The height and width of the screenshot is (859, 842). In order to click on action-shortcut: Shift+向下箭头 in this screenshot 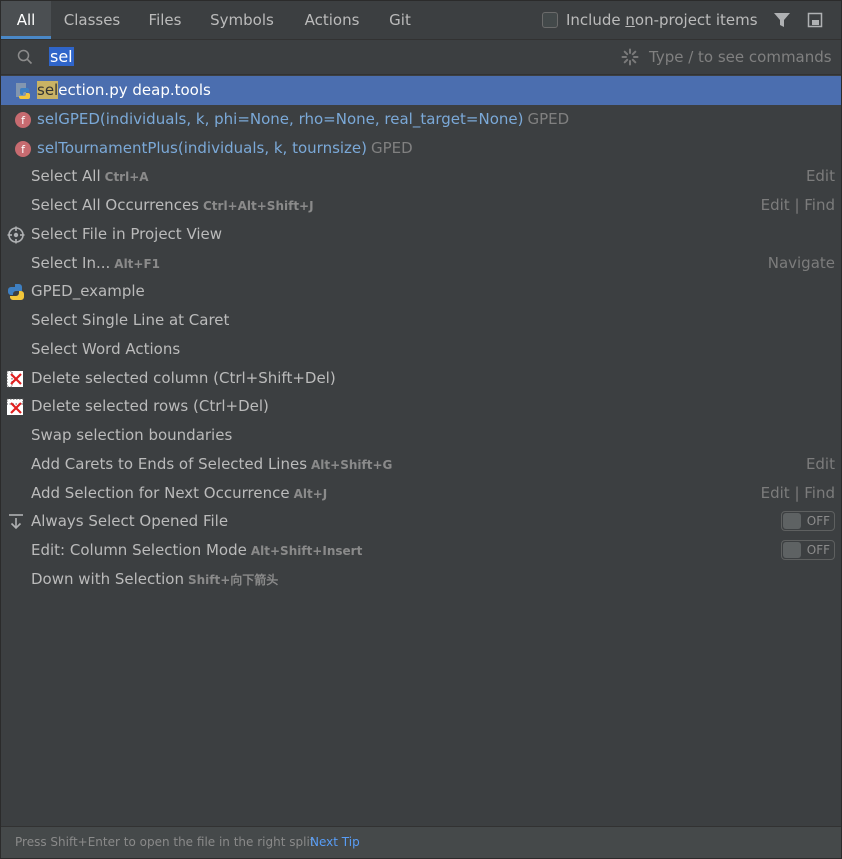, I will do `click(233, 580)`.